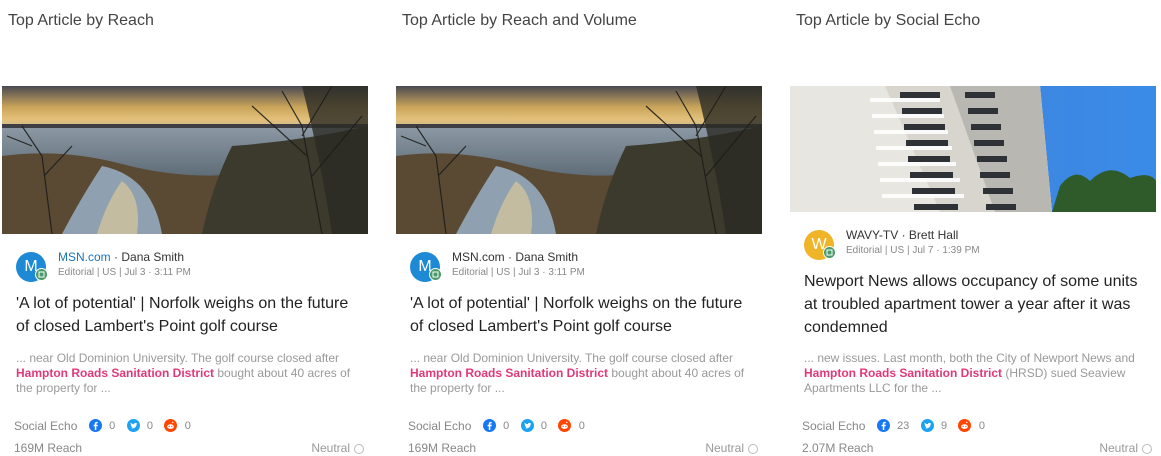 The height and width of the screenshot is (456, 1161). I want to click on twitter-count: 9, so click(944, 425).